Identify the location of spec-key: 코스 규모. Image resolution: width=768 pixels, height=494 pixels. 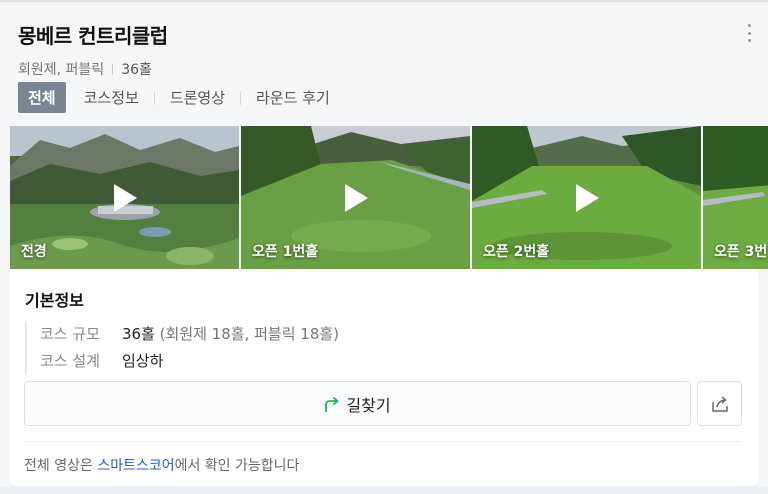
(70, 334).